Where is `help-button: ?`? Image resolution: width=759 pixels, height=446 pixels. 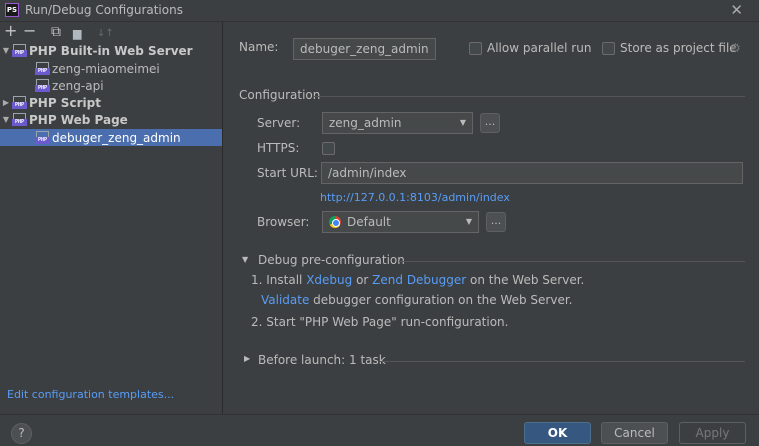
help-button: ? is located at coordinates (21, 433).